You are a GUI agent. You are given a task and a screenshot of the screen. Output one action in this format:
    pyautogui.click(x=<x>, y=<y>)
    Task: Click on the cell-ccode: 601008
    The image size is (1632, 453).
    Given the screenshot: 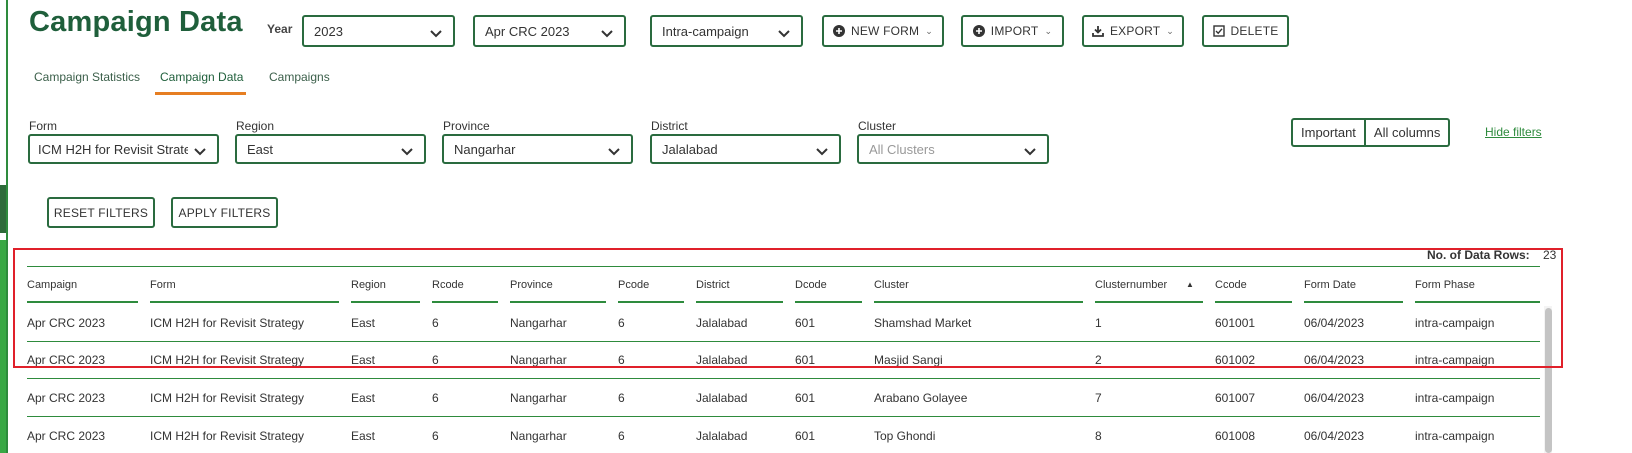 What is the action you would take?
    pyautogui.click(x=1235, y=436)
    